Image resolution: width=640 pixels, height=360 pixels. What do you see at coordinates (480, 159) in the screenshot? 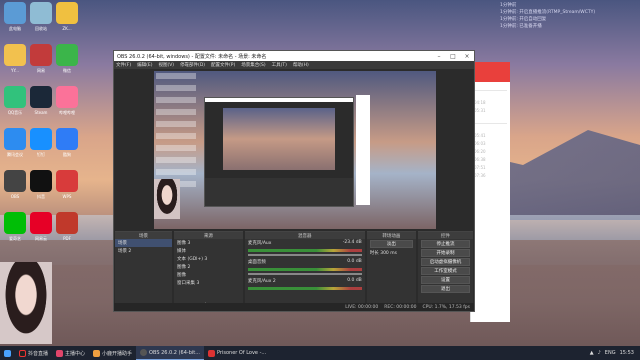
I see `schedule-time: 06:38` at bounding box center [480, 159].